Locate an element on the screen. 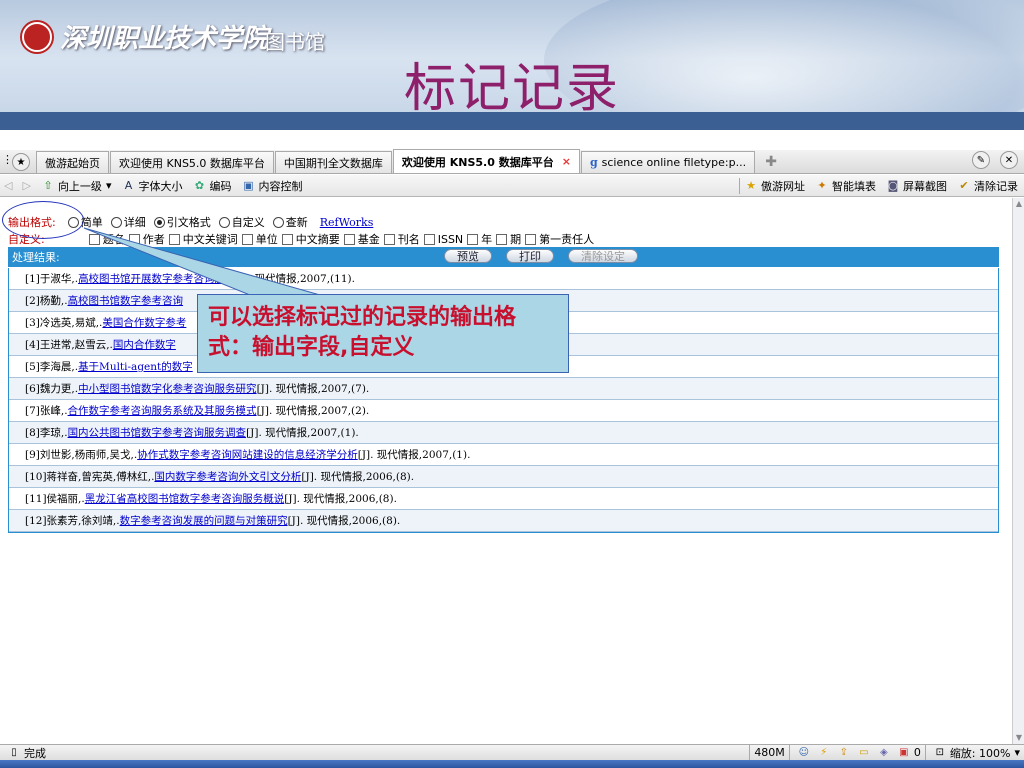  clear-settings-button: 清除设定 is located at coordinates (603, 256).